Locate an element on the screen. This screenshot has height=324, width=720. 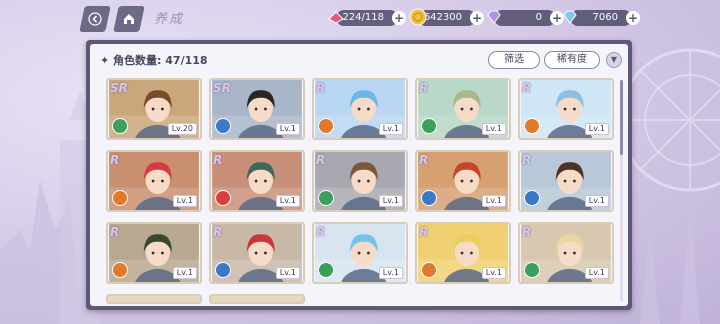
page-title: 养成 is located at coordinates (169, 19).